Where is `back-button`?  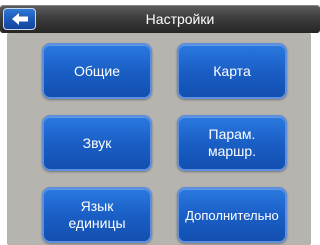 back-button is located at coordinates (19, 19).